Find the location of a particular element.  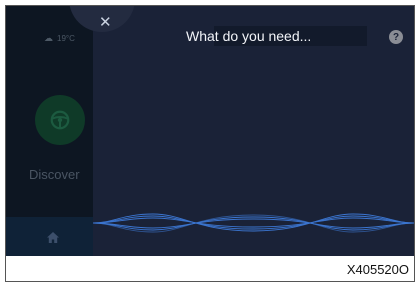

close-icon: ✕ is located at coordinates (105, 22).